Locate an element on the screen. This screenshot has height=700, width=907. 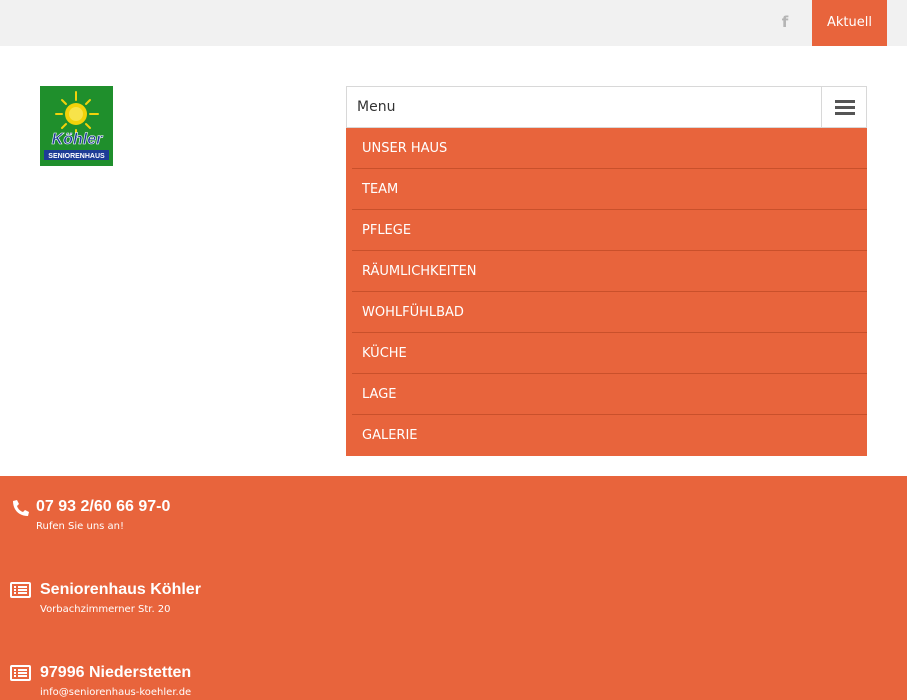
phone-subtitle: Rufen Sie uns an! is located at coordinates (80, 526).